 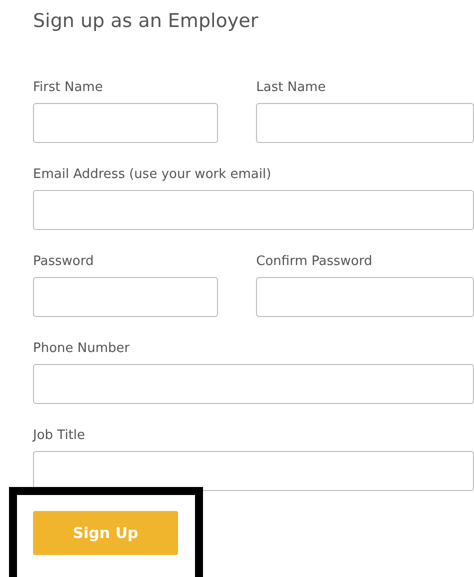 I want to click on field-label: Phone Number, so click(x=82, y=349).